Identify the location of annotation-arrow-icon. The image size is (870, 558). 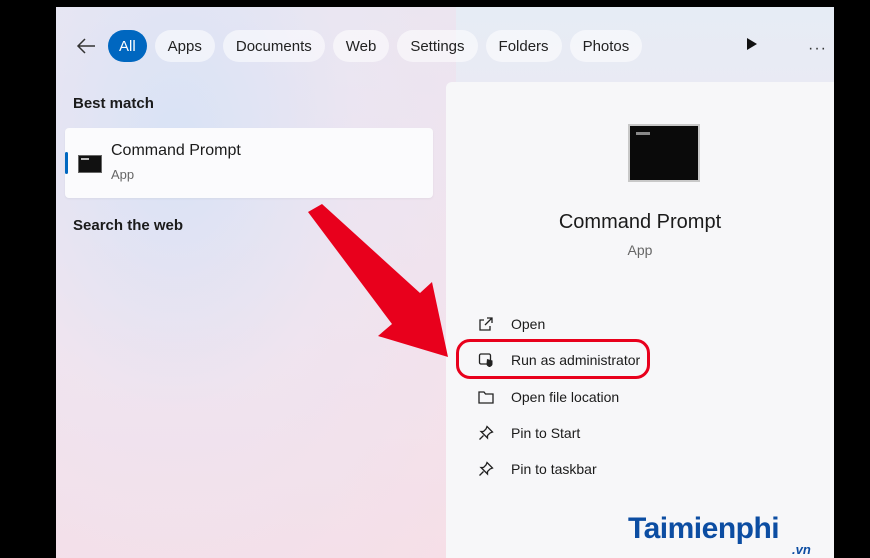
(378, 280).